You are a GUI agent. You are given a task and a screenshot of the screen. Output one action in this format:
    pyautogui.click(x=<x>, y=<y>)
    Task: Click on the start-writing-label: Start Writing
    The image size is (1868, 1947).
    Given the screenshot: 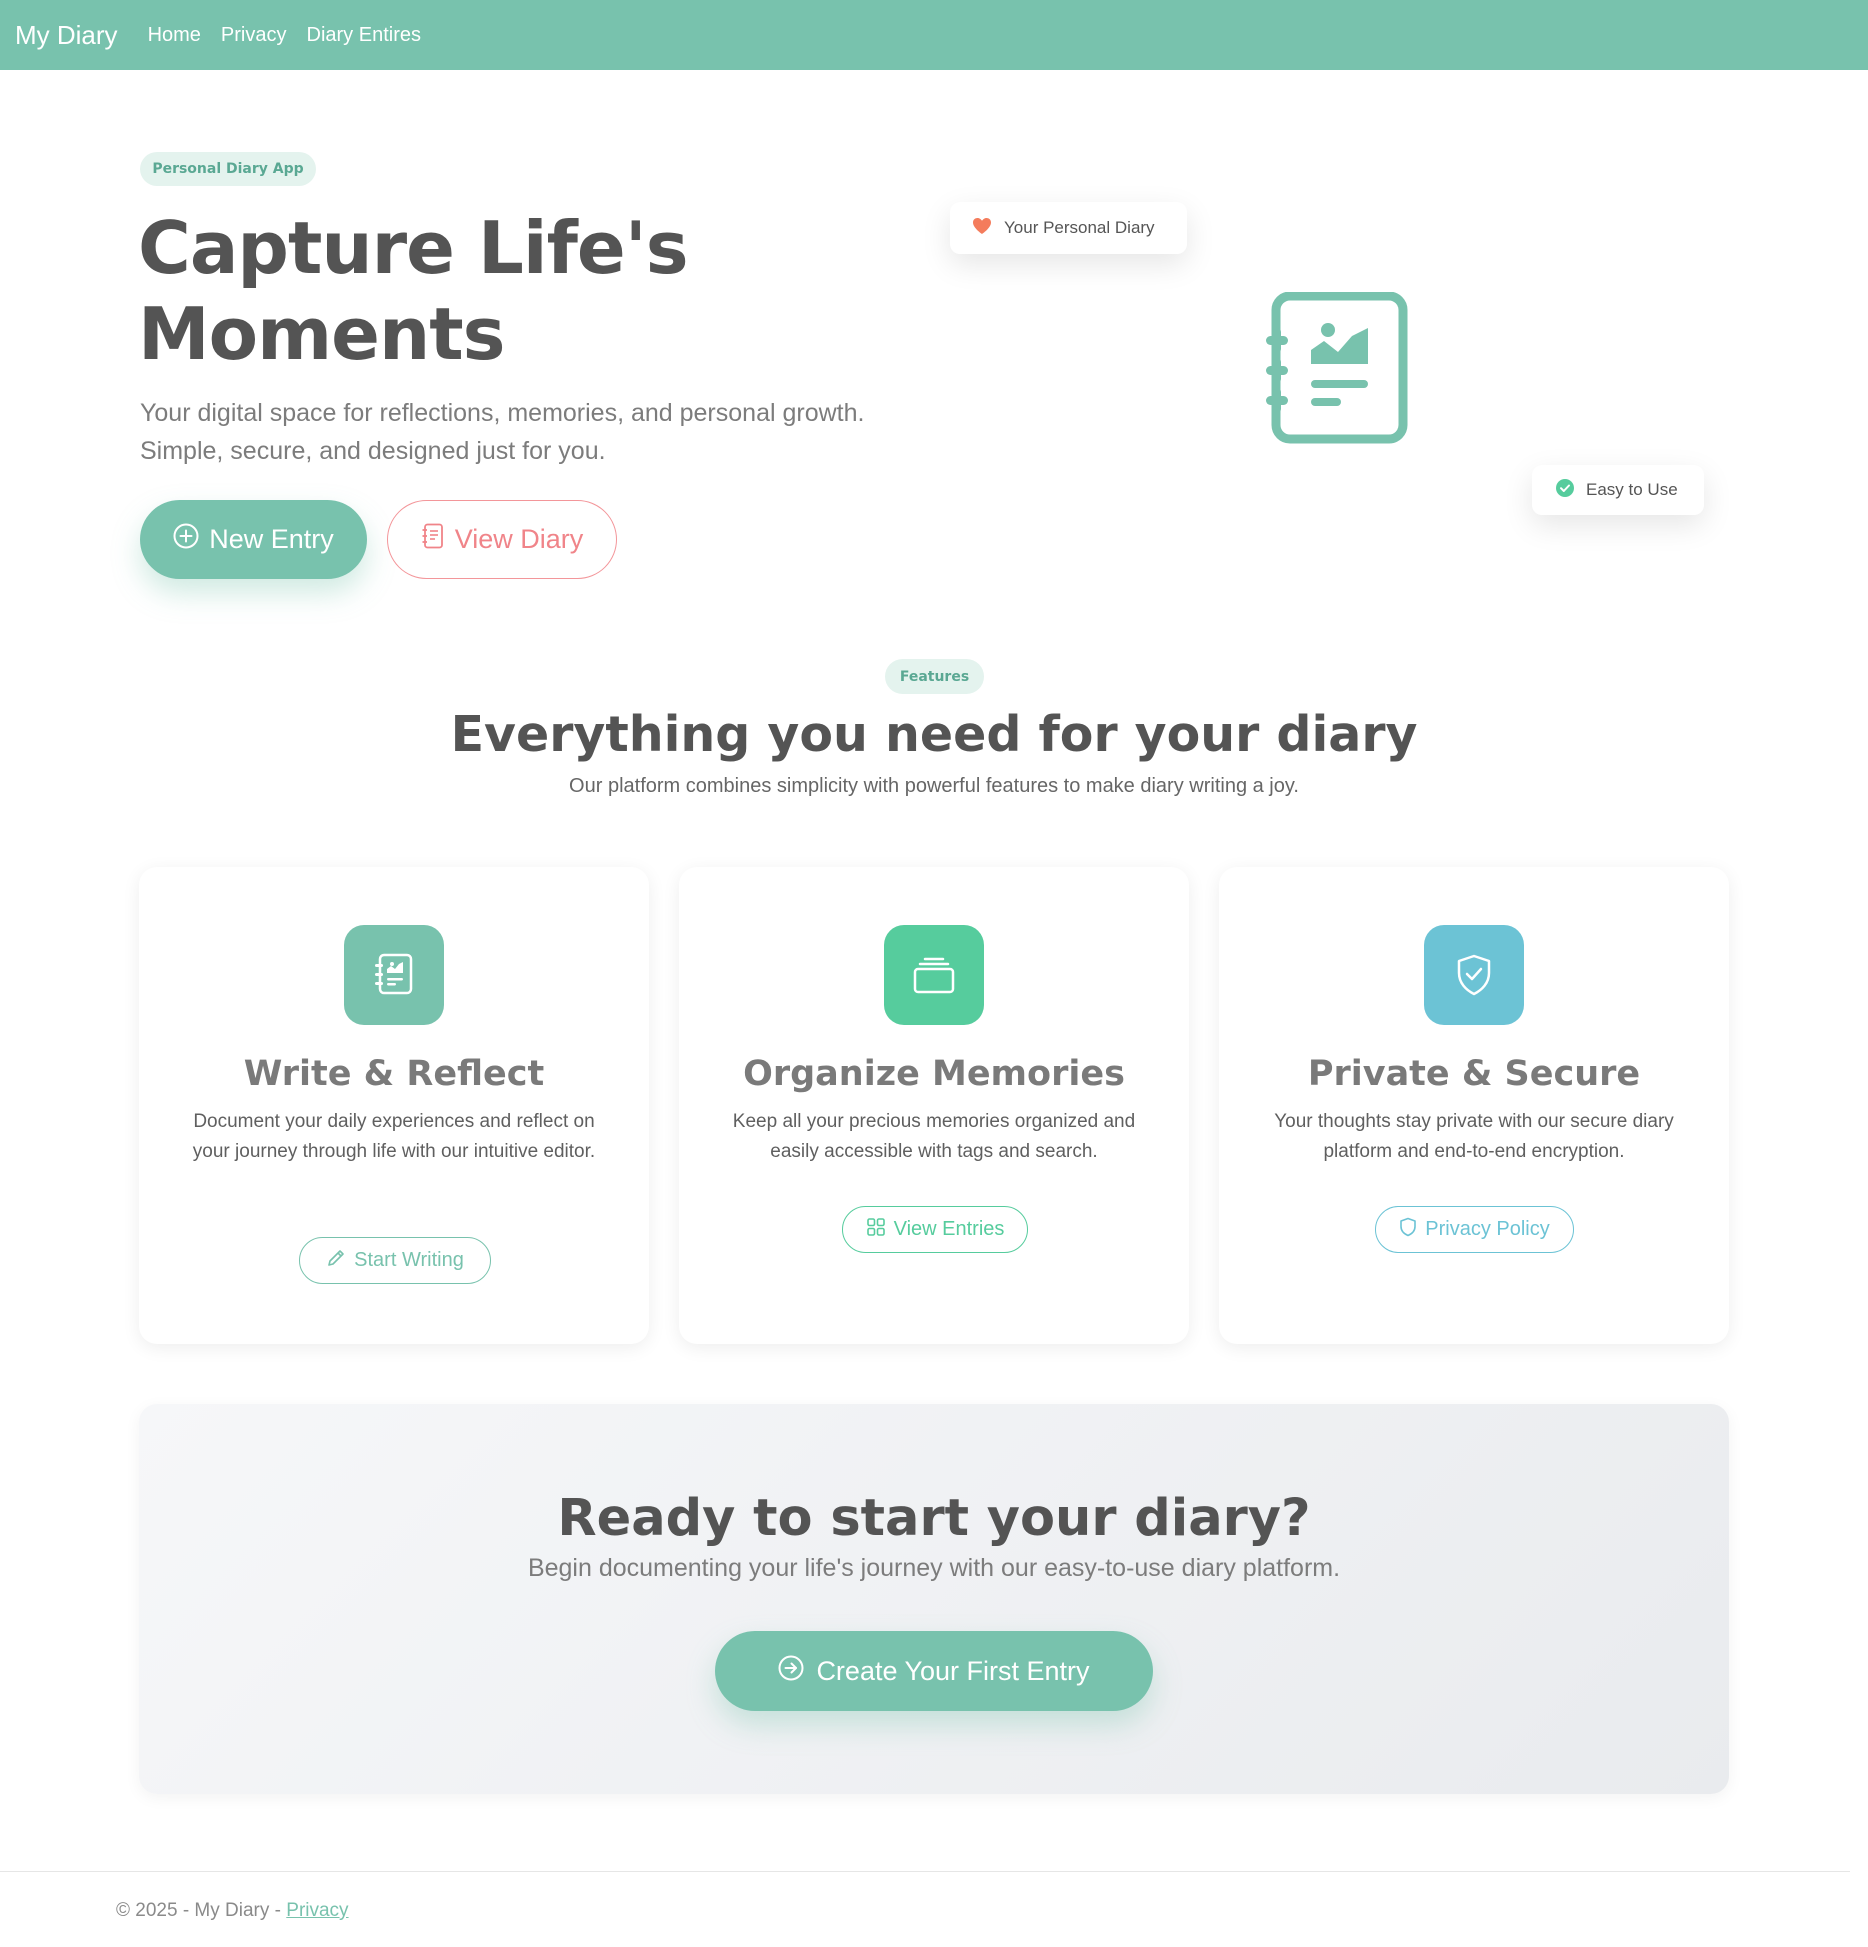 What is the action you would take?
    pyautogui.click(x=409, y=1260)
    